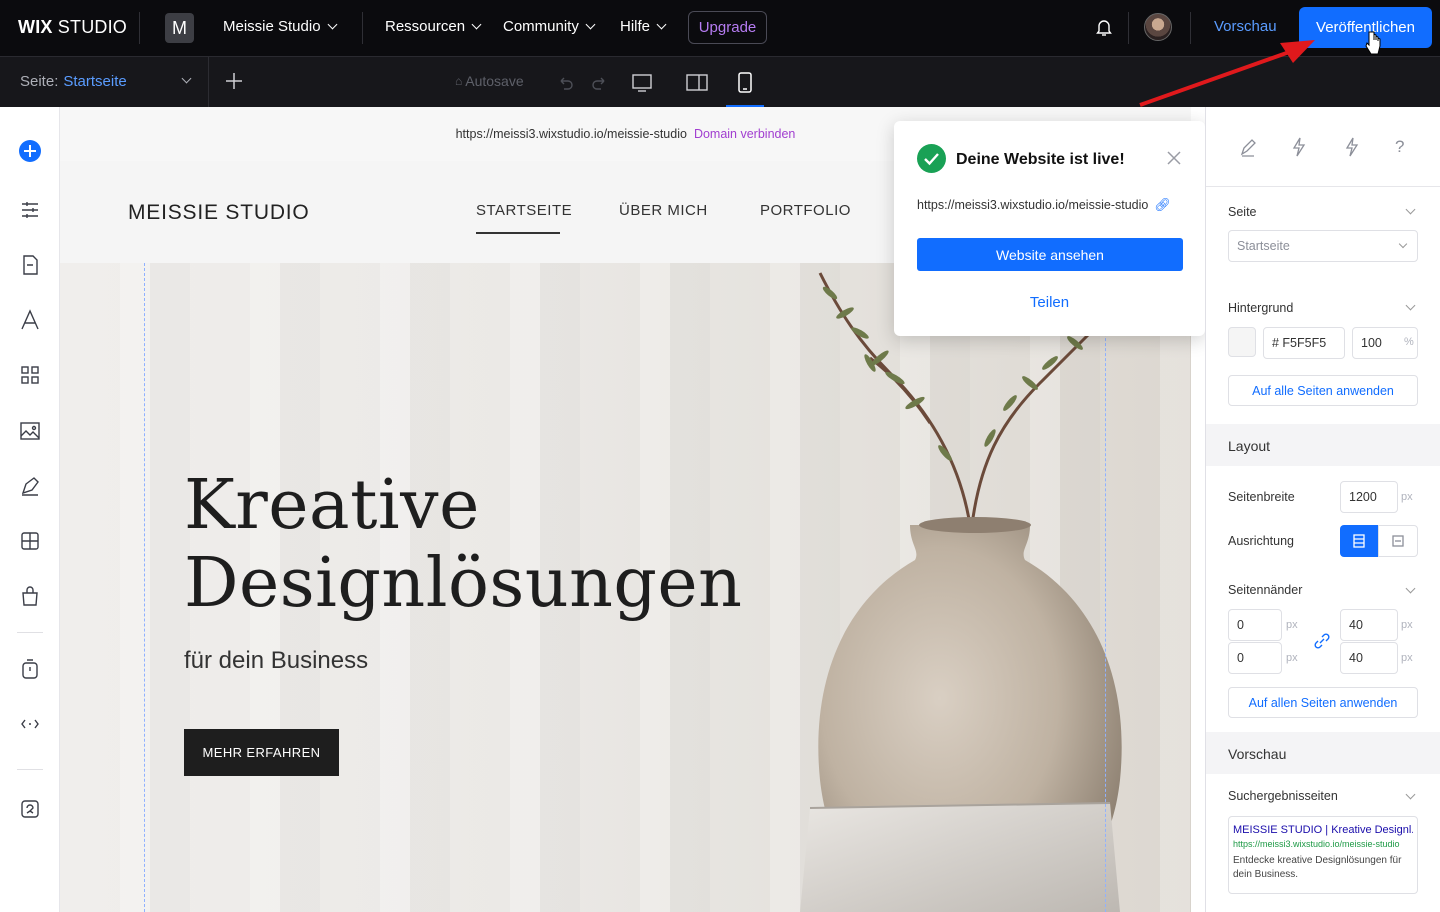  I want to click on site-brand: MEISSIE STUDIO, so click(219, 213).